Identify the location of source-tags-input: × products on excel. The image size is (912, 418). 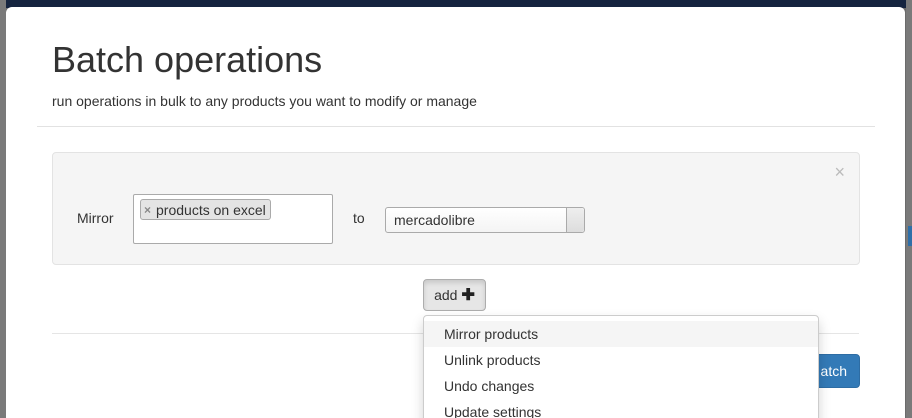
(233, 219).